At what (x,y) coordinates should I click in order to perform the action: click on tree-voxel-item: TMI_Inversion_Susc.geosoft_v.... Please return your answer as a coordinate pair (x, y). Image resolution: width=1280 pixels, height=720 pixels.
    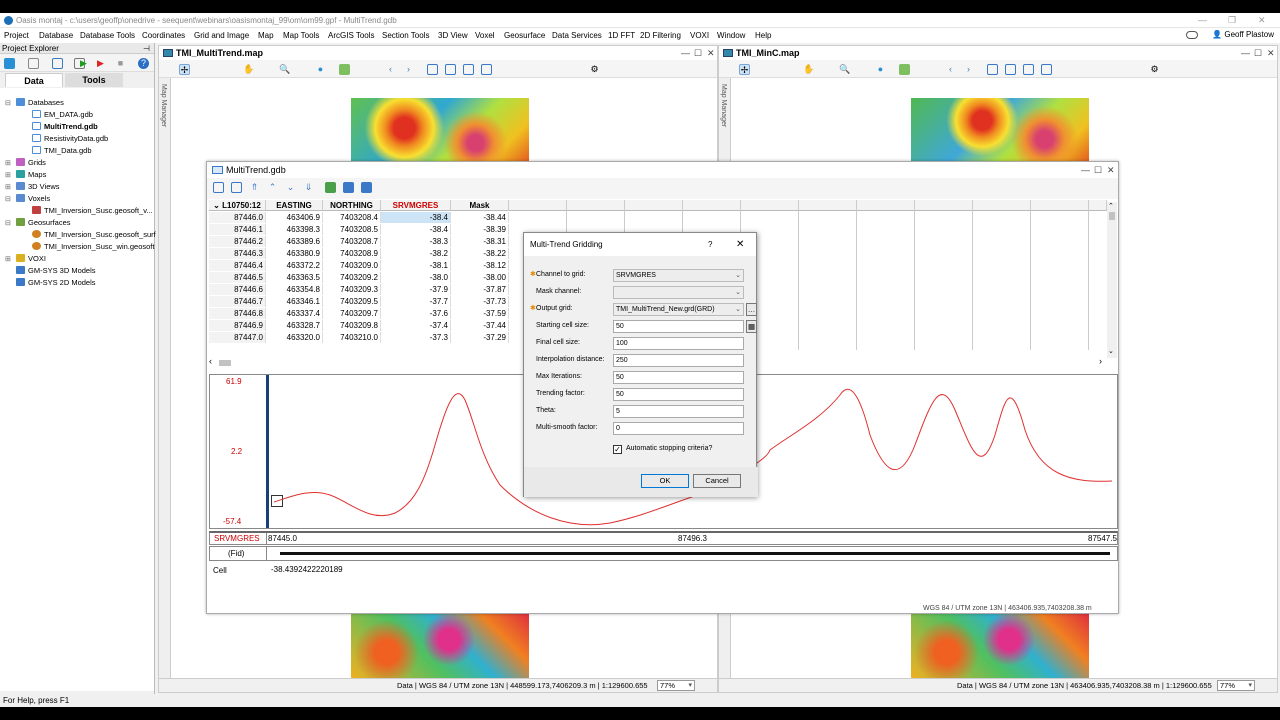
    Looking at the image, I should click on (92, 210).